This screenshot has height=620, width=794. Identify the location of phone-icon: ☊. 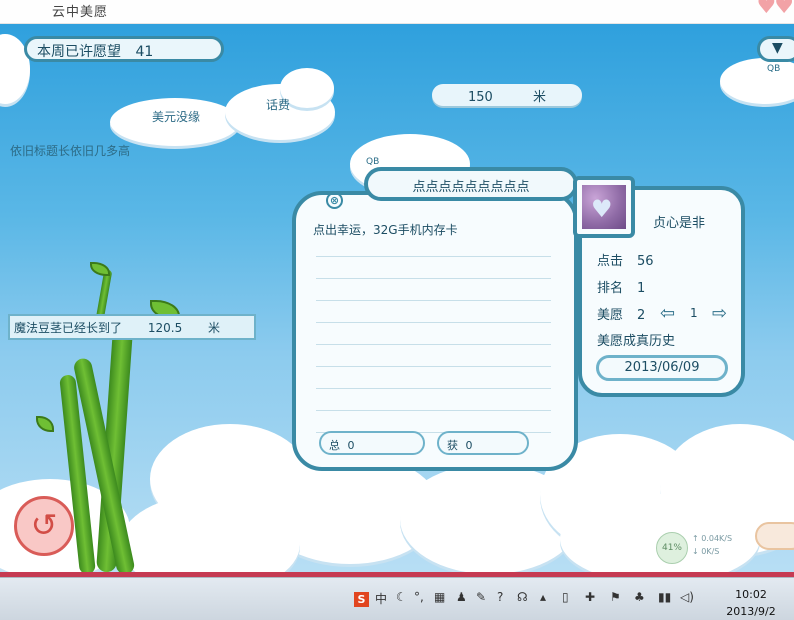
(522, 597).